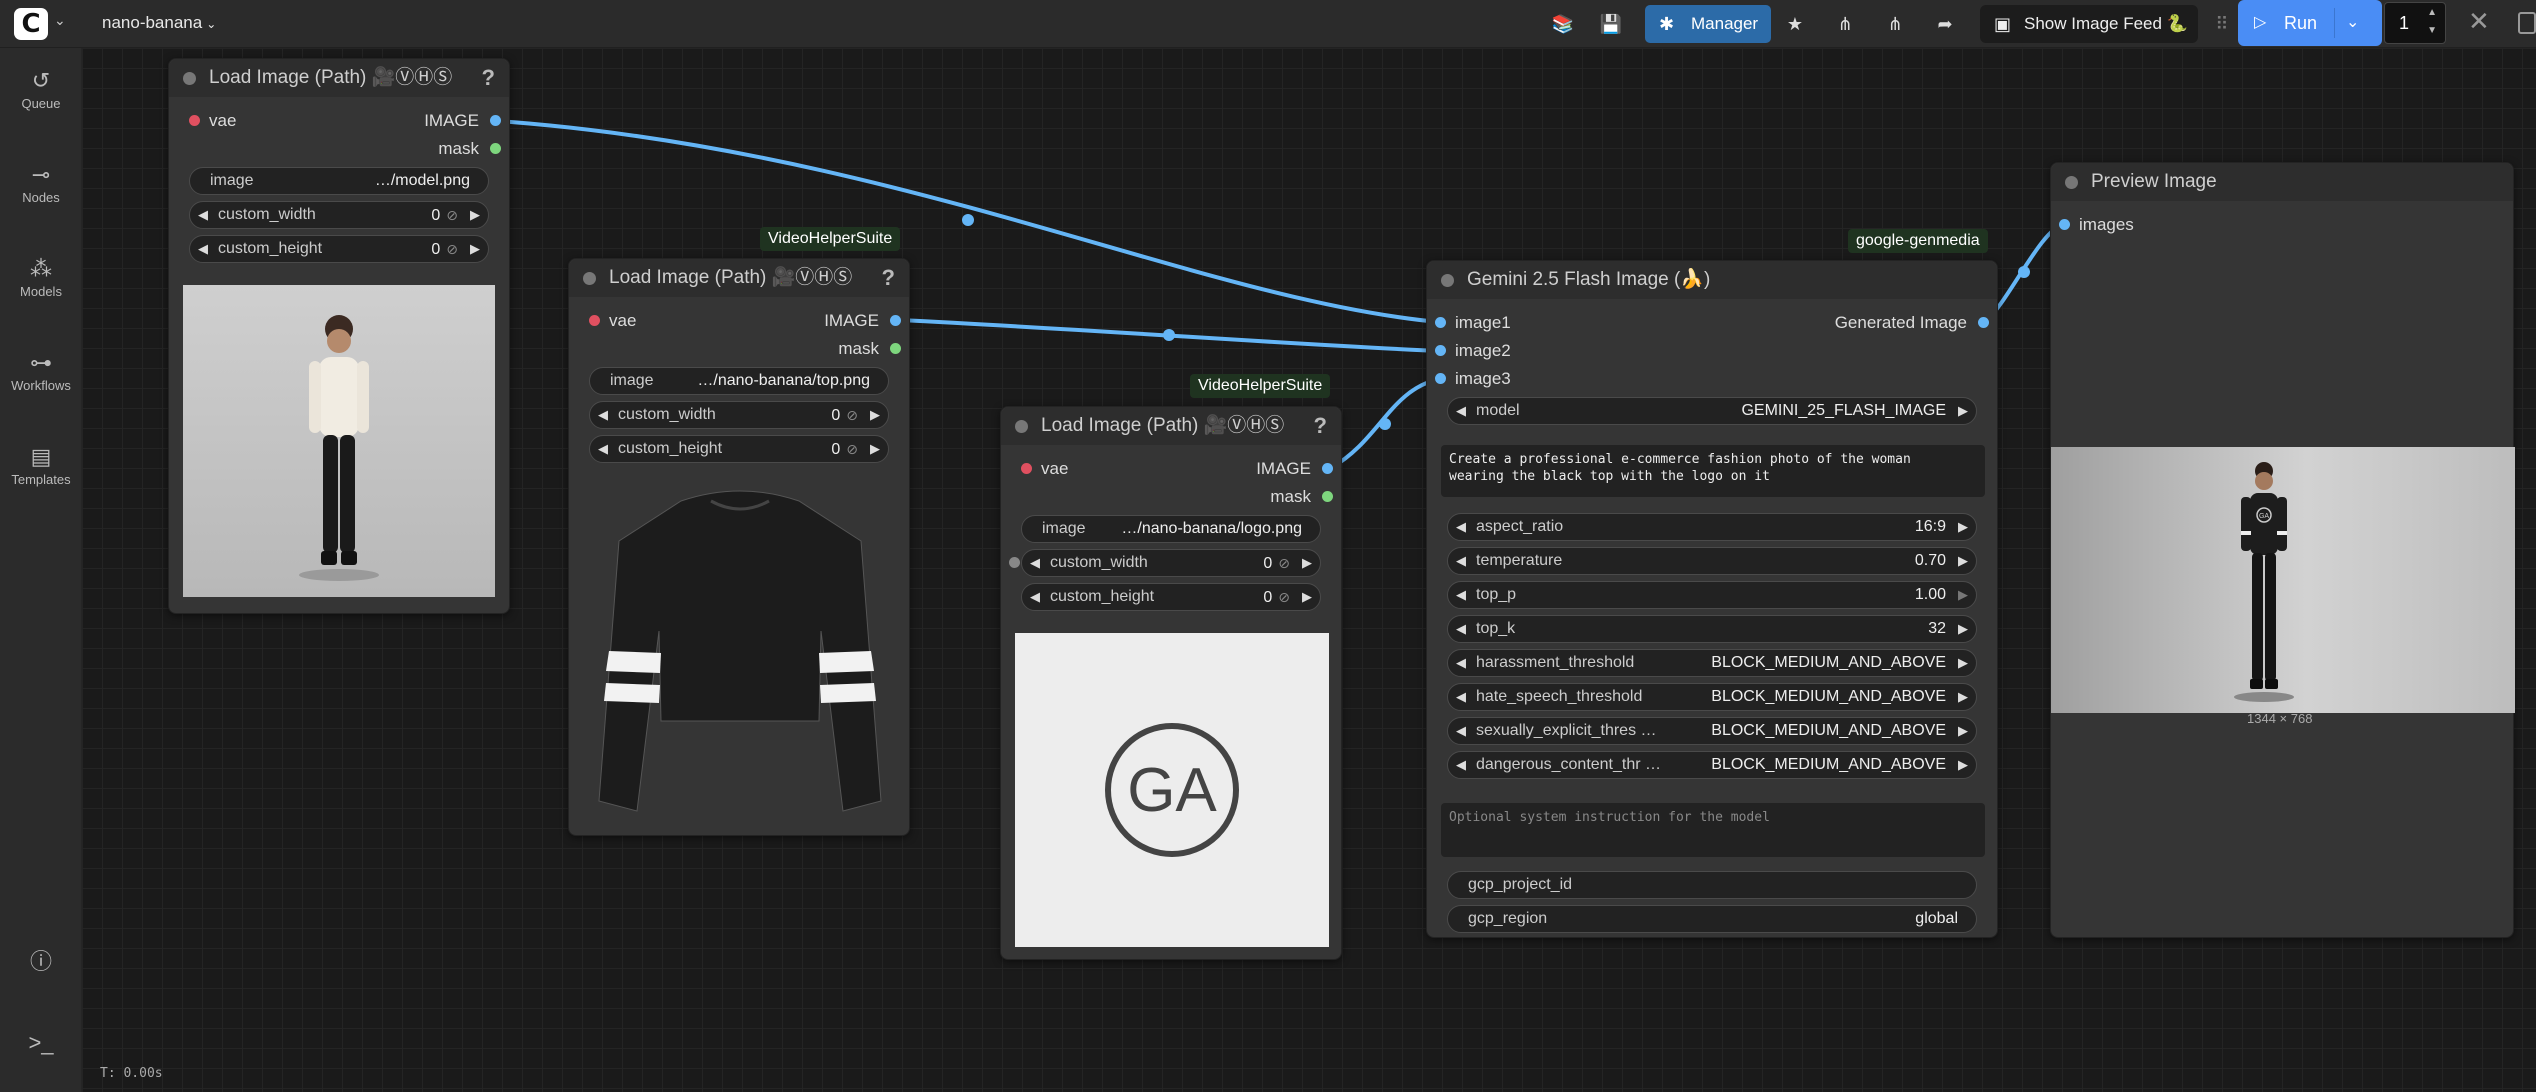  What do you see at coordinates (159, 23) in the screenshot?
I see `workflow-tab: nano-banana ⌄` at bounding box center [159, 23].